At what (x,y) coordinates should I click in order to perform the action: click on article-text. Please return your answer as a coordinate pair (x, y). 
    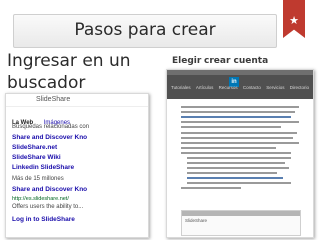
    Looking at the image, I should click on (240, 149).